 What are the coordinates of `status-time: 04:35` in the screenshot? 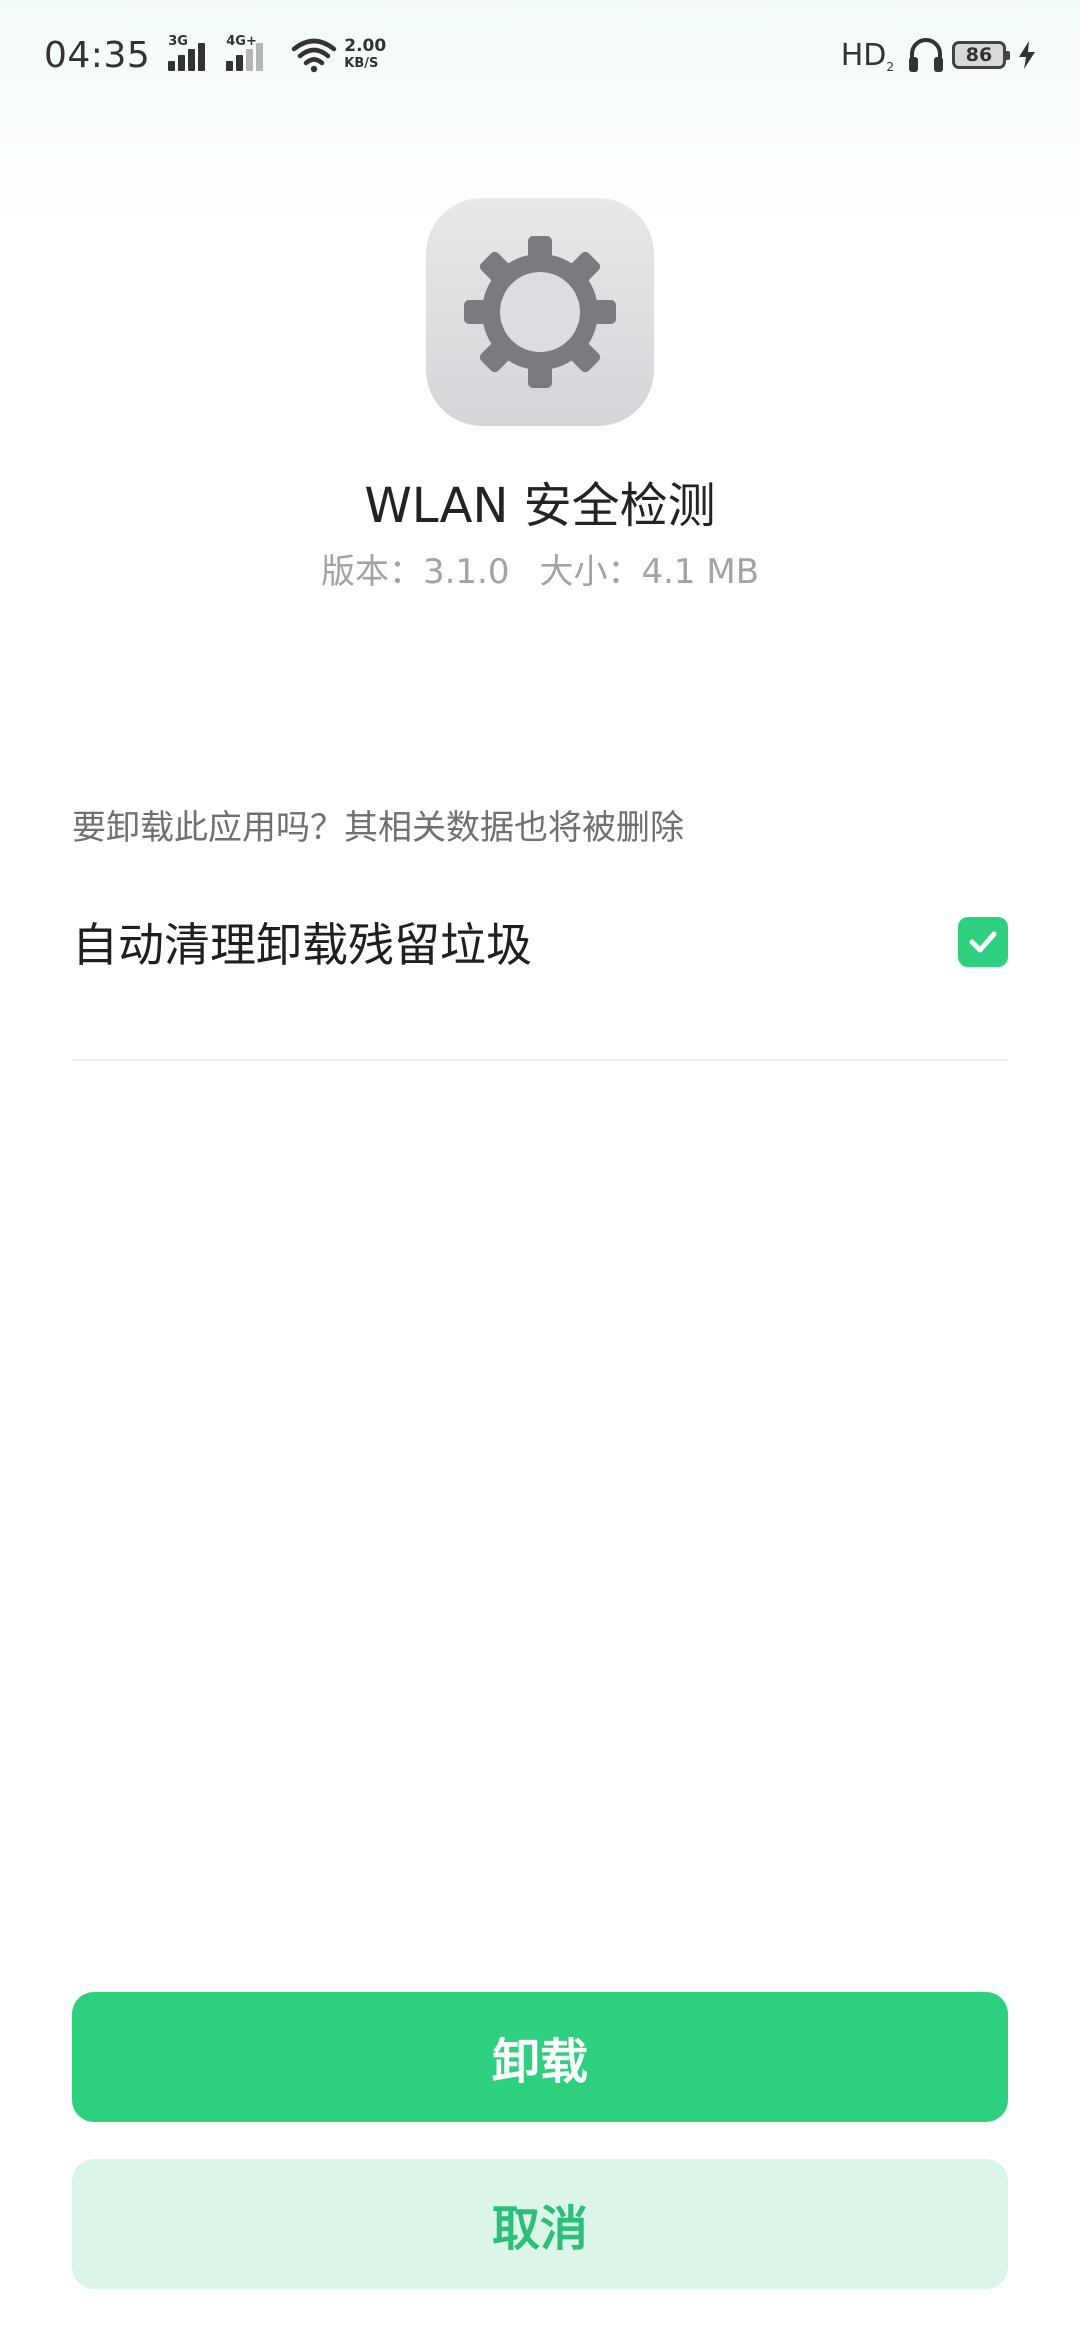 It's located at (97, 55).